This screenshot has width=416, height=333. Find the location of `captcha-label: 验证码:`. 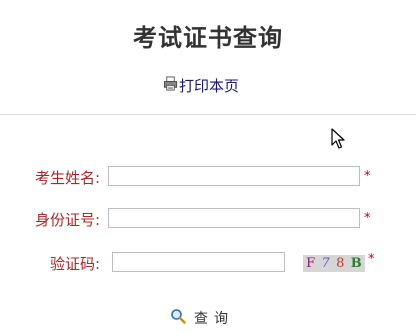

captcha-label: 验证码: is located at coordinates (74, 264).